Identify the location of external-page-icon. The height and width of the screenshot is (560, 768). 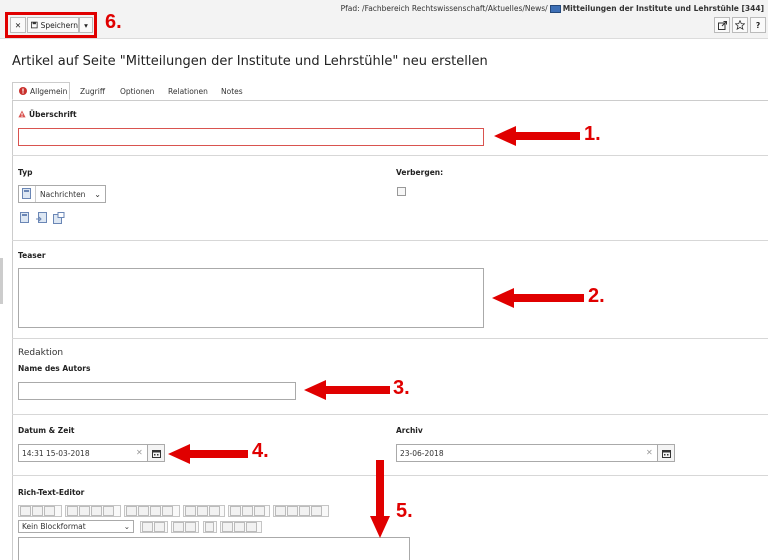
(59, 218).